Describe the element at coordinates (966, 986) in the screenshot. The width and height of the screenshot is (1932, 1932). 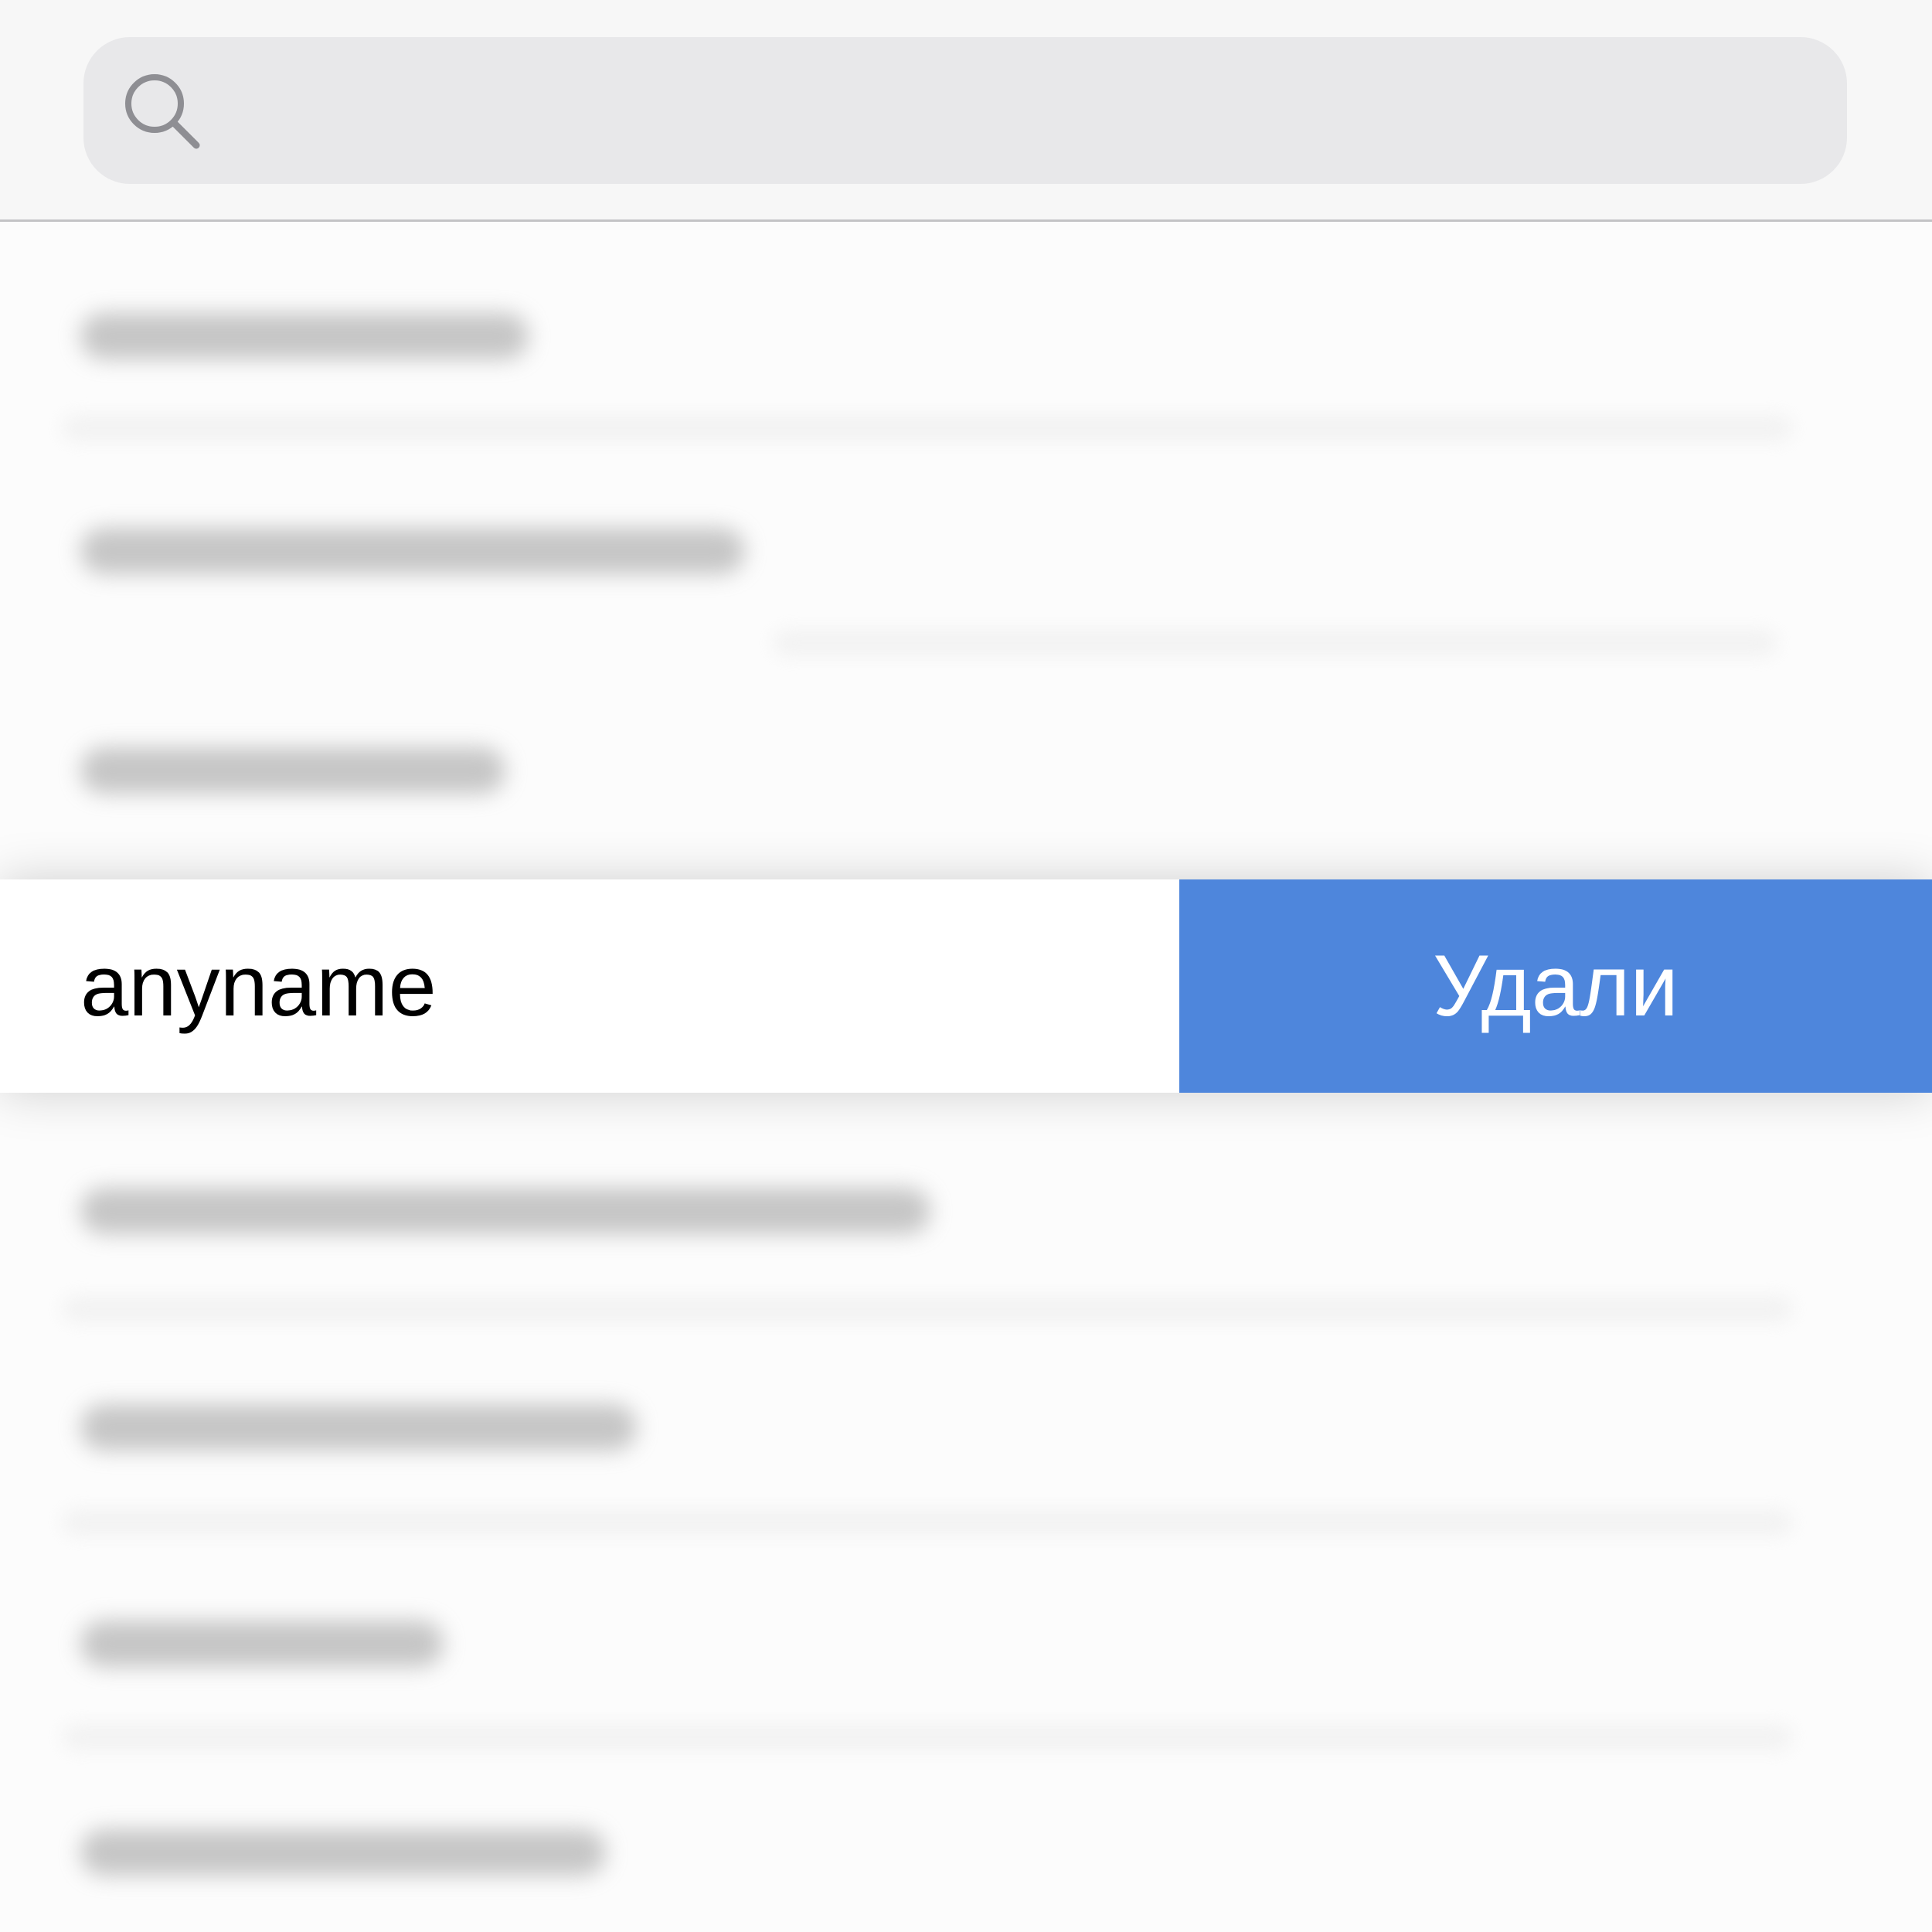
I see `swiped-list-item: anyname Удали` at that location.